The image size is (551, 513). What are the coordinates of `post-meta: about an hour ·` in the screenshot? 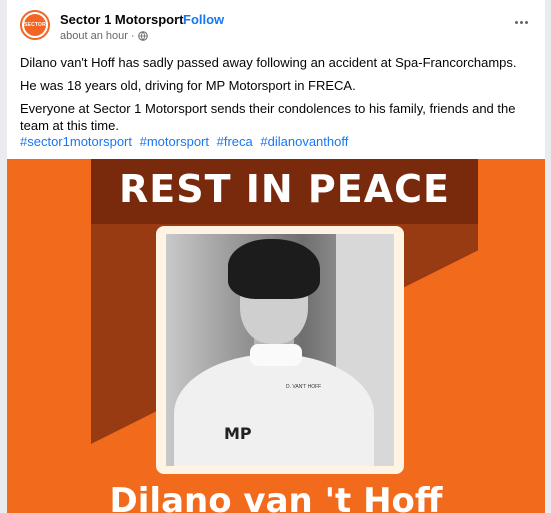 It's located at (104, 36).